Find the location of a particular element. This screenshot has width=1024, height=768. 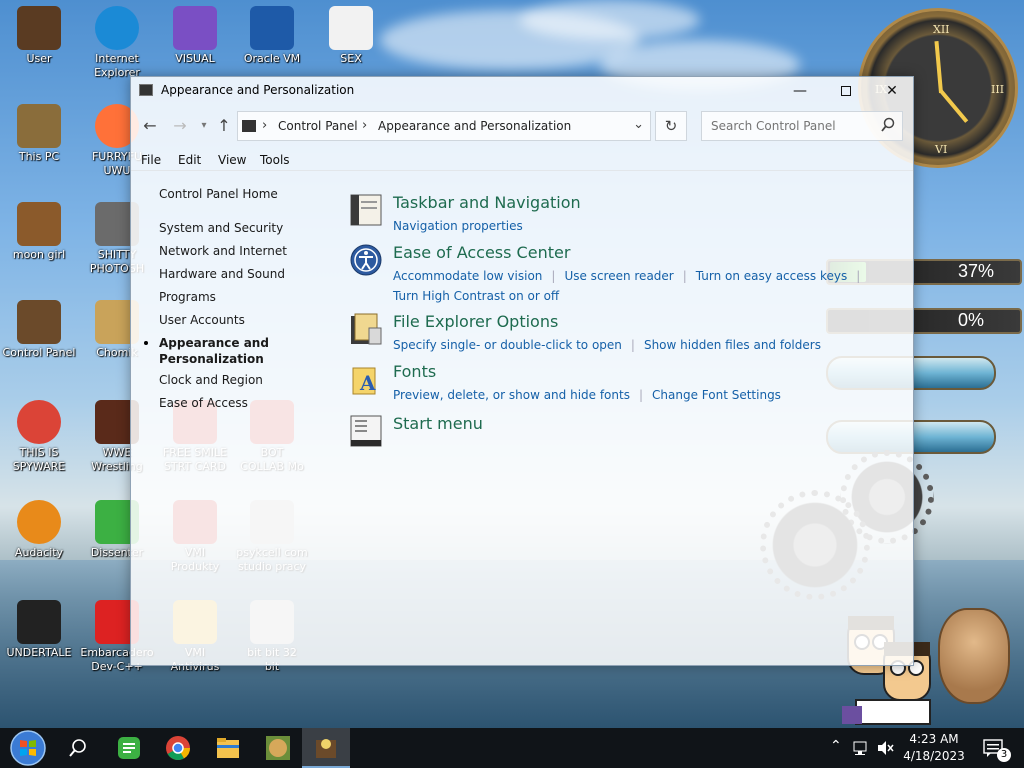

menu-view: View is located at coordinates (232, 160).